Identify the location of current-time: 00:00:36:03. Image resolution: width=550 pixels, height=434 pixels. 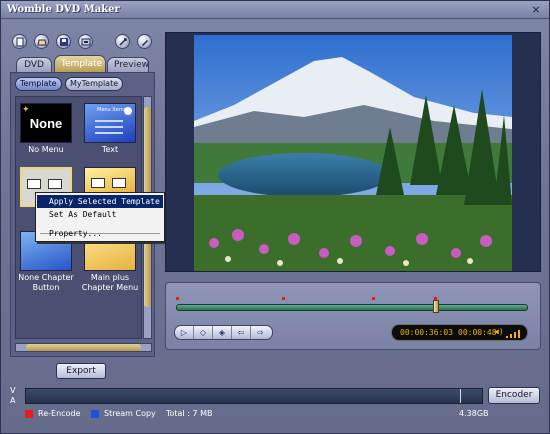
(426, 332).